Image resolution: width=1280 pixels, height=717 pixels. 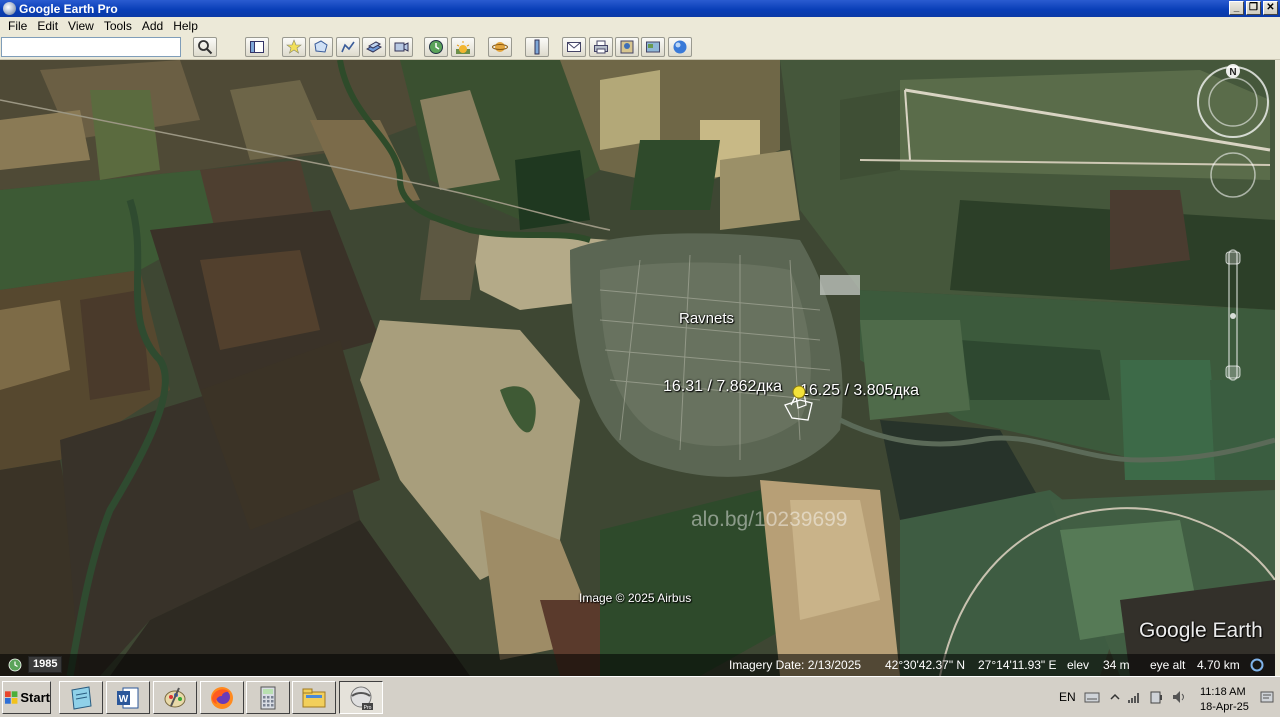 I want to click on place-label: Ravnets, so click(x=706, y=318).